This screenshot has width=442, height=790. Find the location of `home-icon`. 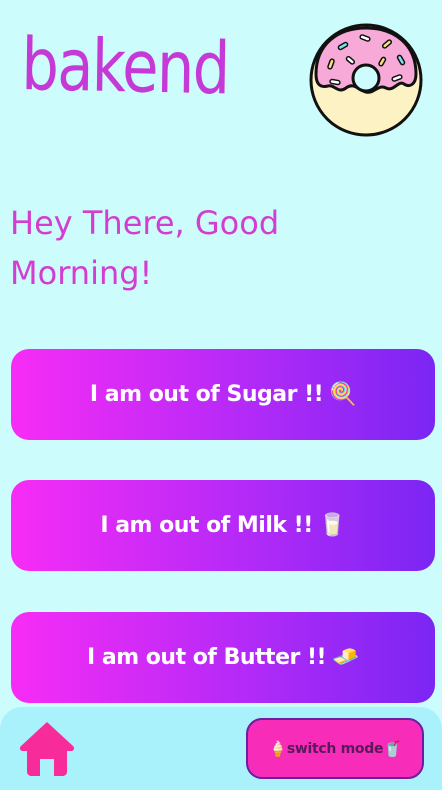

home-icon is located at coordinates (47, 748).